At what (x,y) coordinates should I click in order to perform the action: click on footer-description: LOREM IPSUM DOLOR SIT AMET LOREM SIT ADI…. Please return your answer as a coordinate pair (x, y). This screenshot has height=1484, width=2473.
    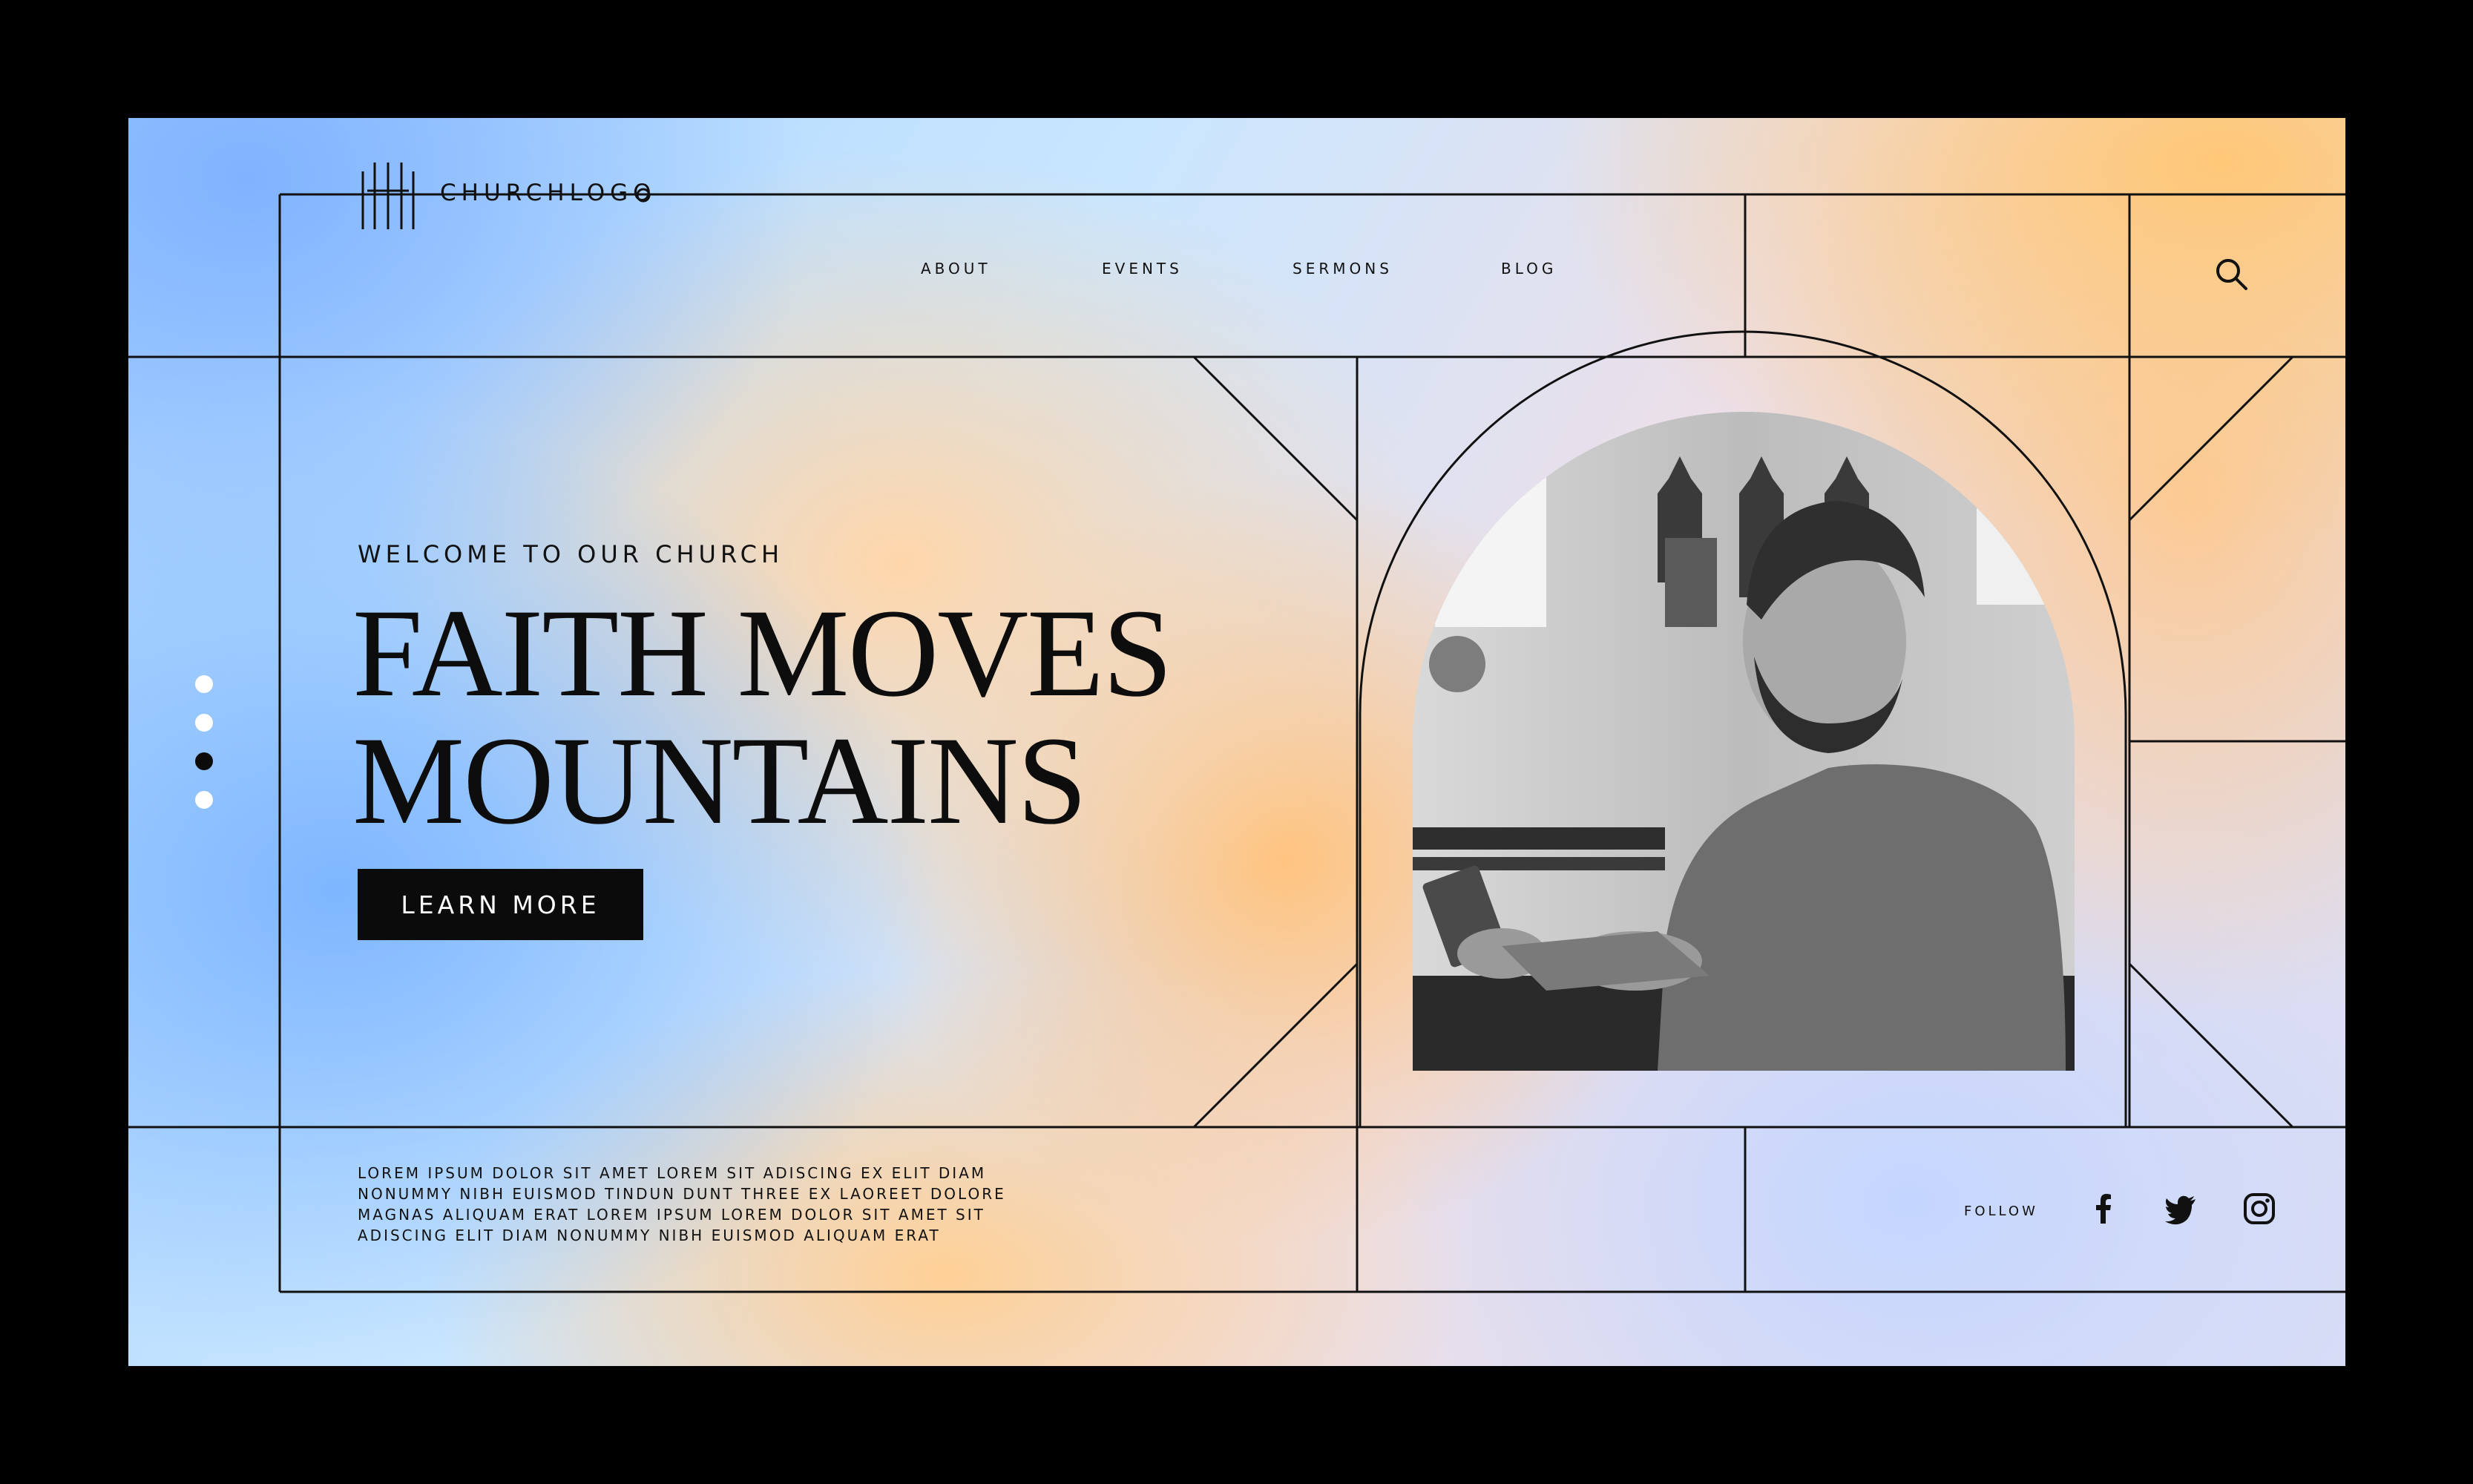
    Looking at the image, I should click on (682, 1204).